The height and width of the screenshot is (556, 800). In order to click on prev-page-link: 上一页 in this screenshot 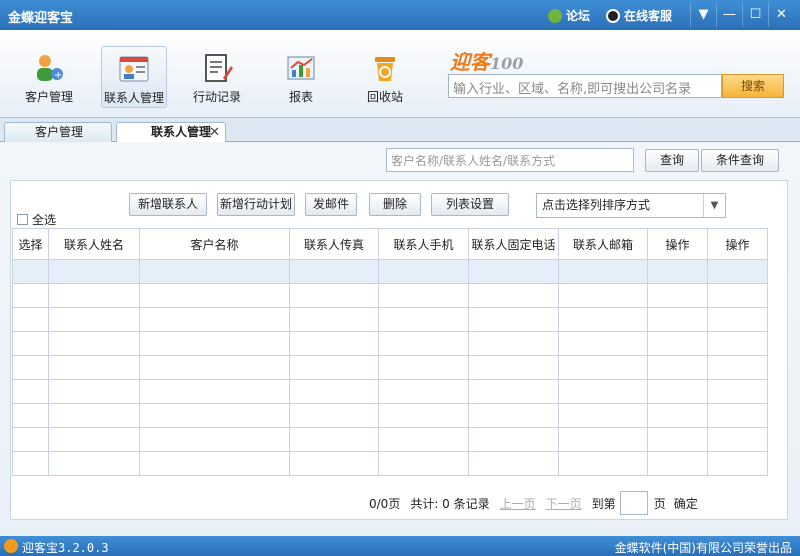, I will do `click(518, 503)`.